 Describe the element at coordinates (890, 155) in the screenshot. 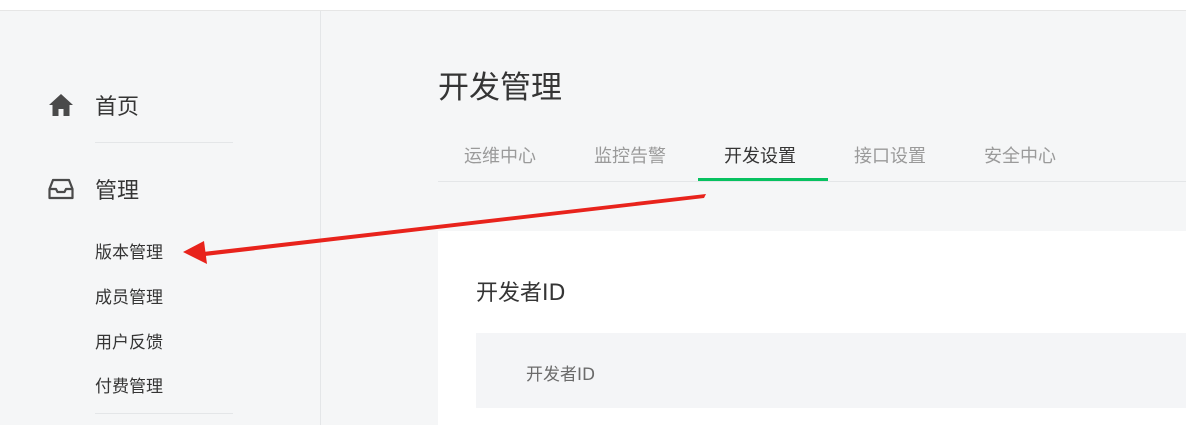

I see `tab-api-settings: 接口设置` at that location.